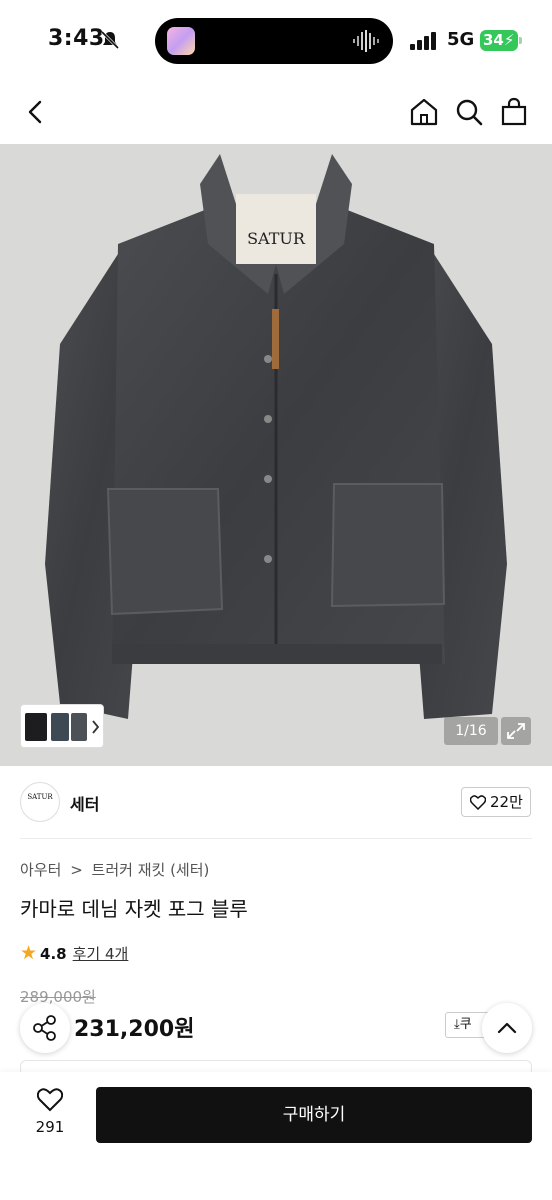  I want to click on status-time: 3:43, so click(76, 38).